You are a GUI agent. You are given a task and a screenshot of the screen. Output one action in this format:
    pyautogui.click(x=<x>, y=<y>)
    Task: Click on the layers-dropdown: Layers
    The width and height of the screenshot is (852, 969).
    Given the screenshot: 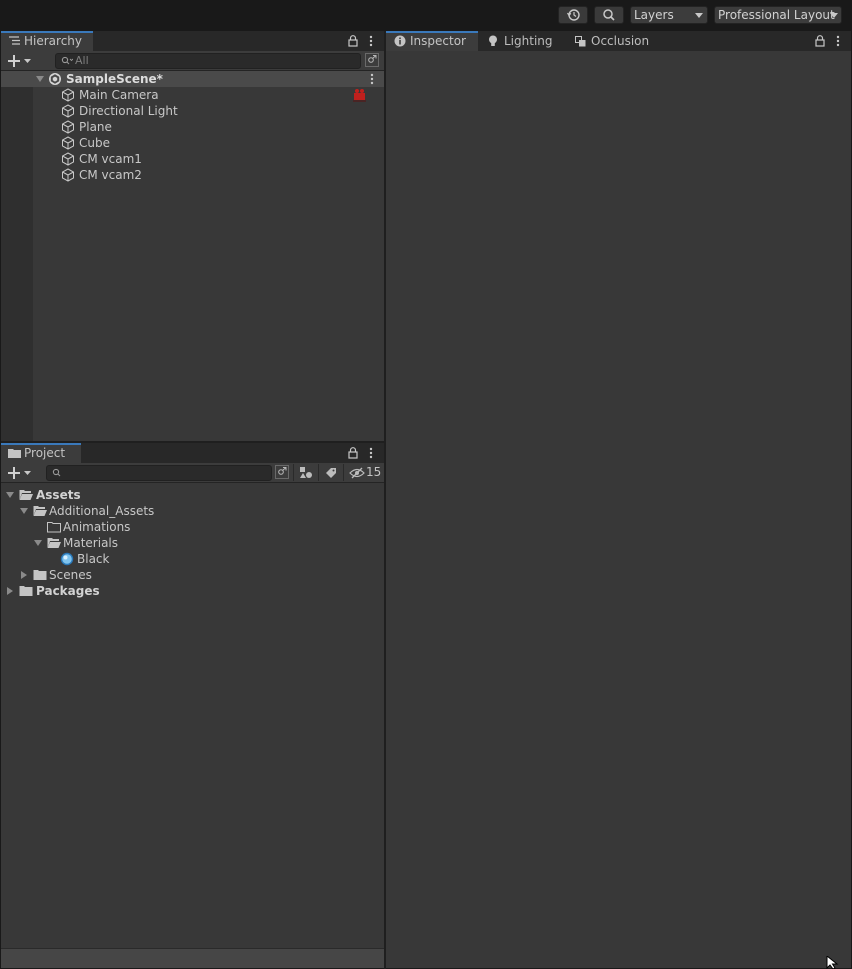 What is the action you would take?
    pyautogui.click(x=669, y=15)
    